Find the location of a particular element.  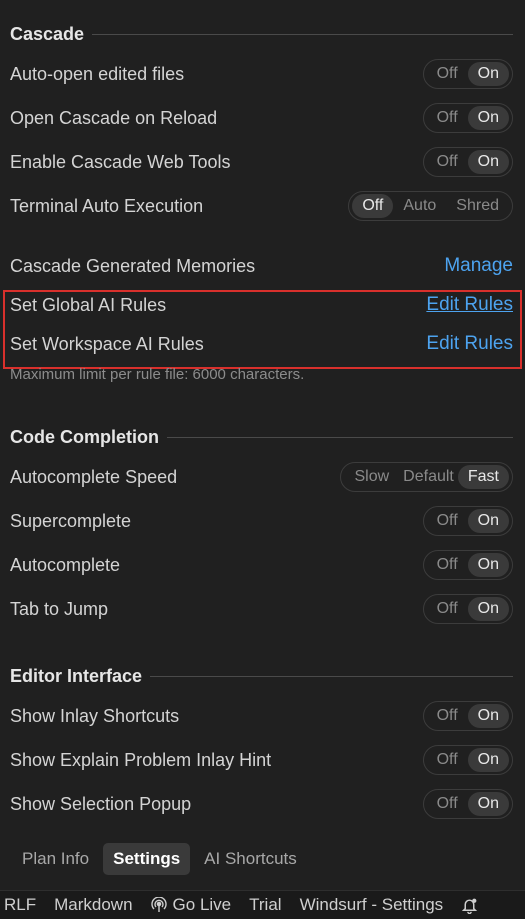

setting-label: Show Inlay Shortcuts is located at coordinates (95, 715).